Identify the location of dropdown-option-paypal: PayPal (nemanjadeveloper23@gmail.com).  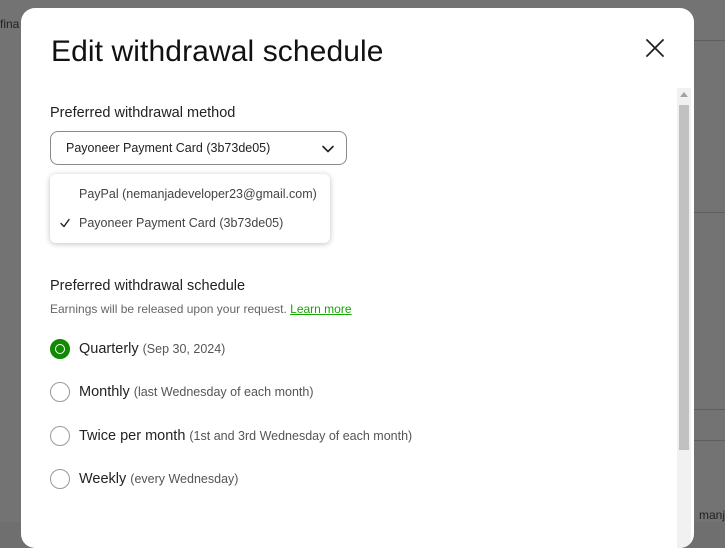
(190, 194).